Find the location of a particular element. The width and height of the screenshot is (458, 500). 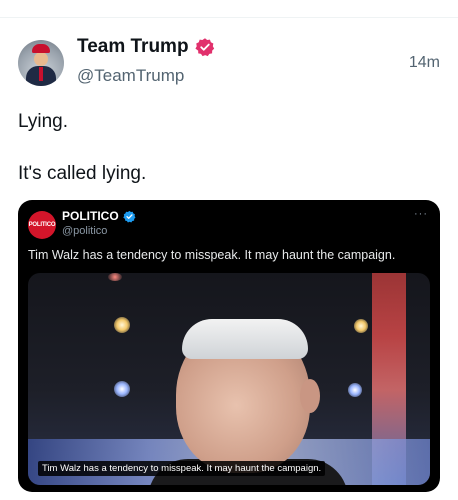

author-handle: @TeamTrump is located at coordinates (130, 76).